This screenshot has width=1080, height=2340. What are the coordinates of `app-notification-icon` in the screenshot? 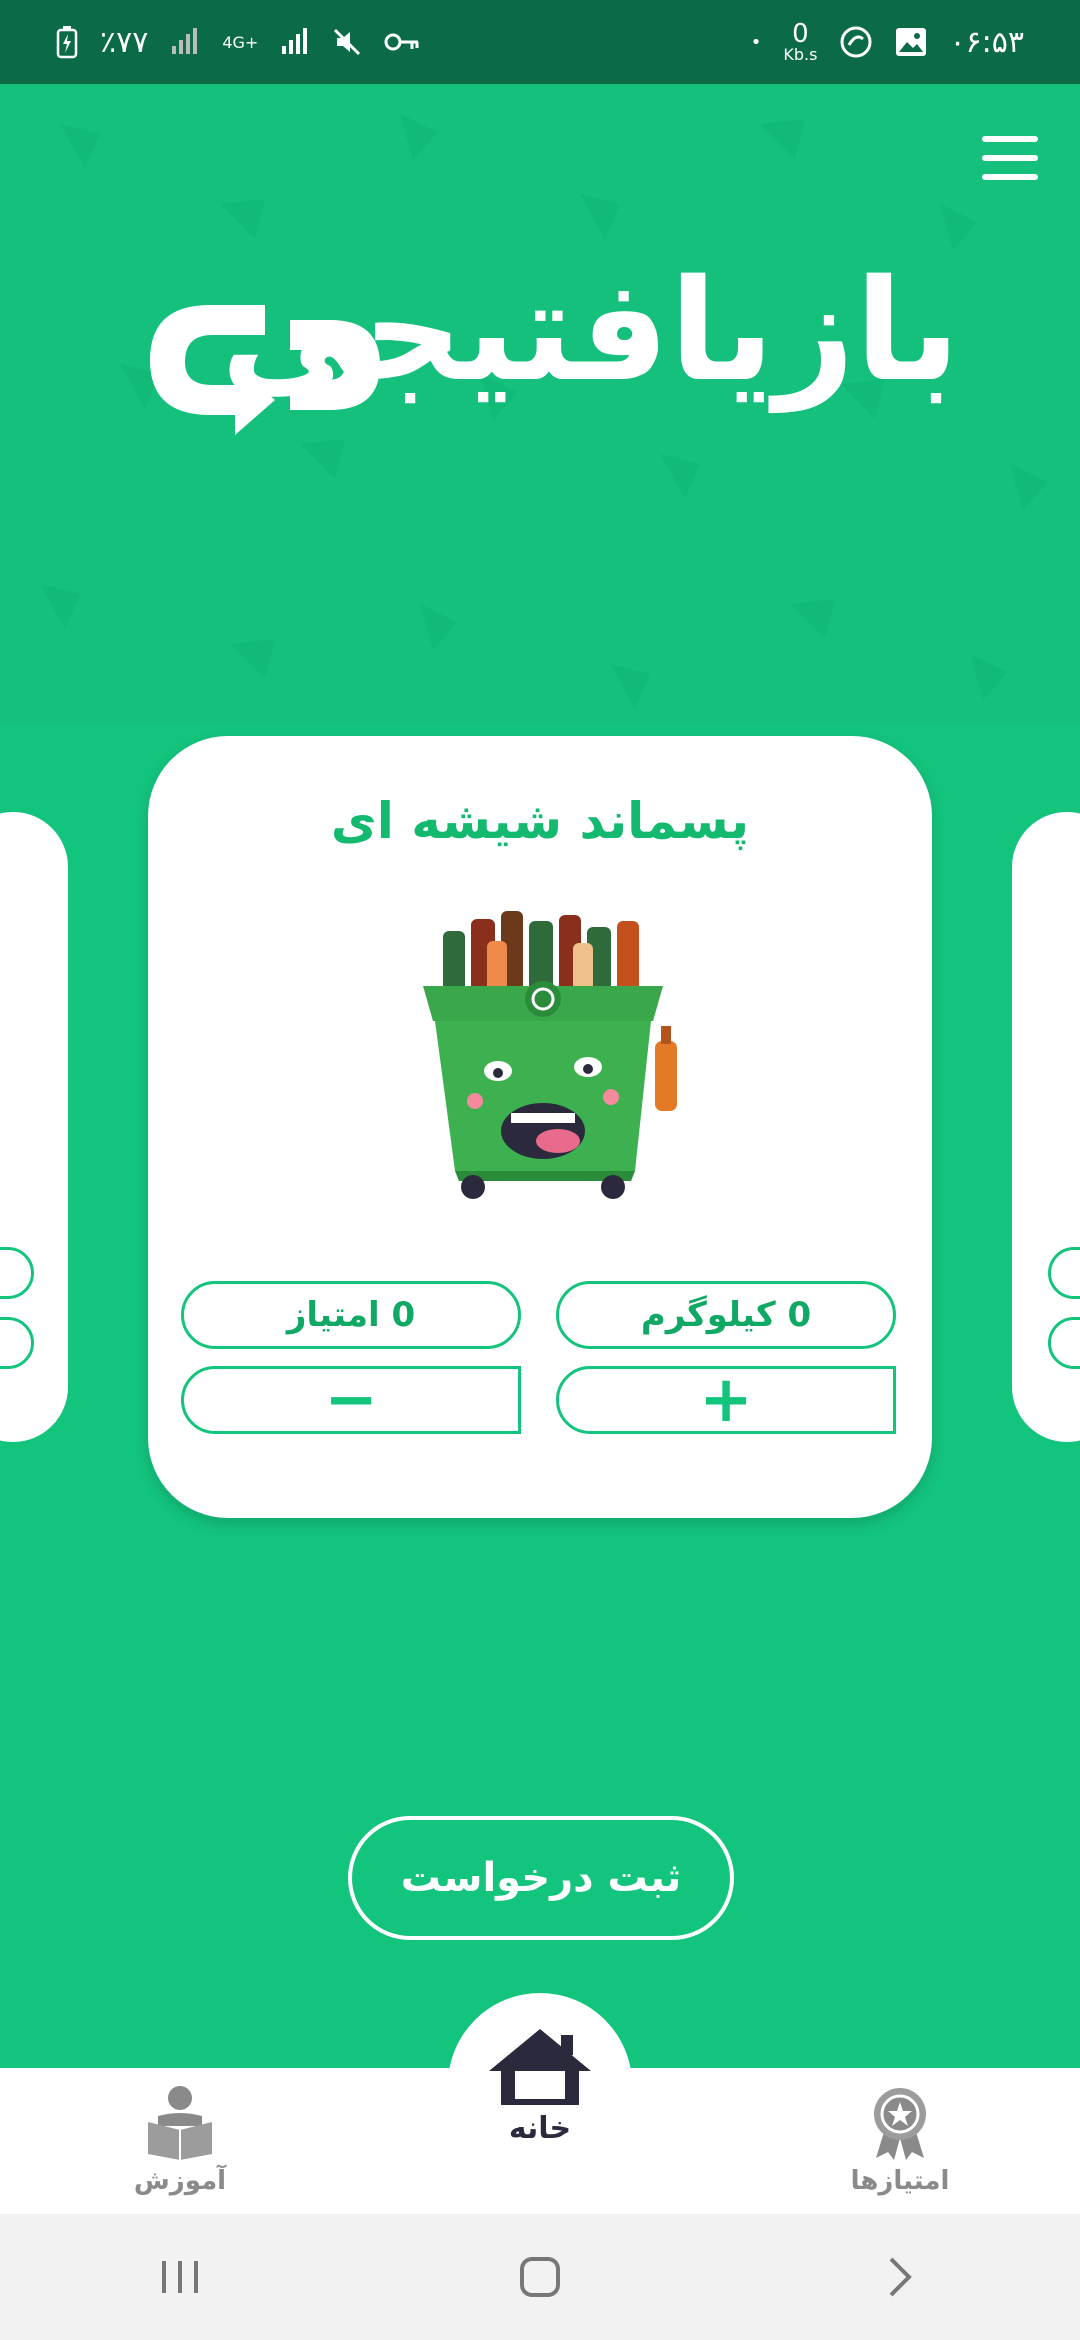 It's located at (856, 42).